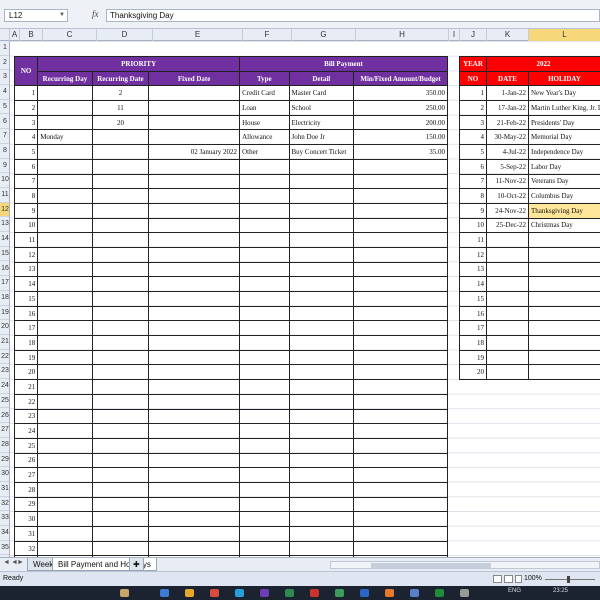 The height and width of the screenshot is (600, 600). What do you see at coordinates (4, 92) in the screenshot?
I see `row-header: 4` at bounding box center [4, 92].